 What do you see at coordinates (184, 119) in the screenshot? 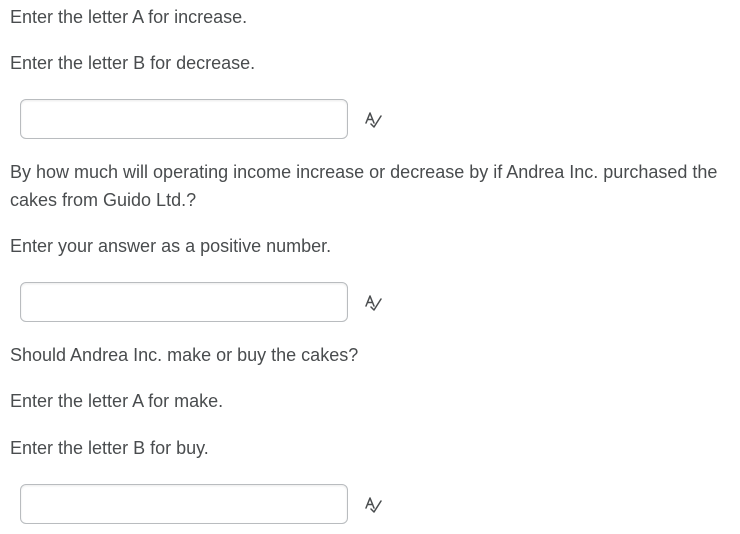
I see `answer-input-increase-decrease` at bounding box center [184, 119].